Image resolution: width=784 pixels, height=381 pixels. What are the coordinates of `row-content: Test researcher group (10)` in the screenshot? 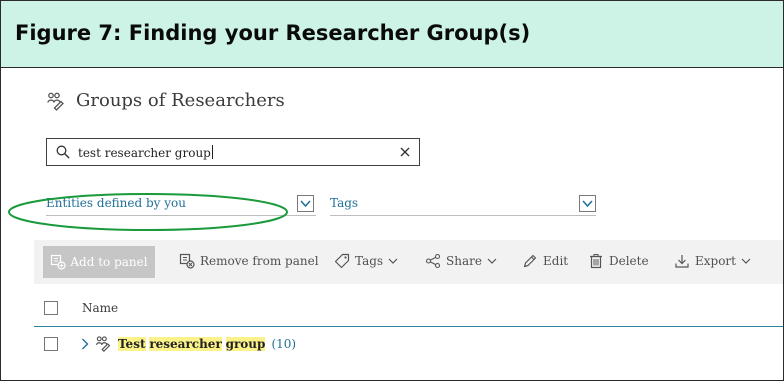 It's located at (188, 343).